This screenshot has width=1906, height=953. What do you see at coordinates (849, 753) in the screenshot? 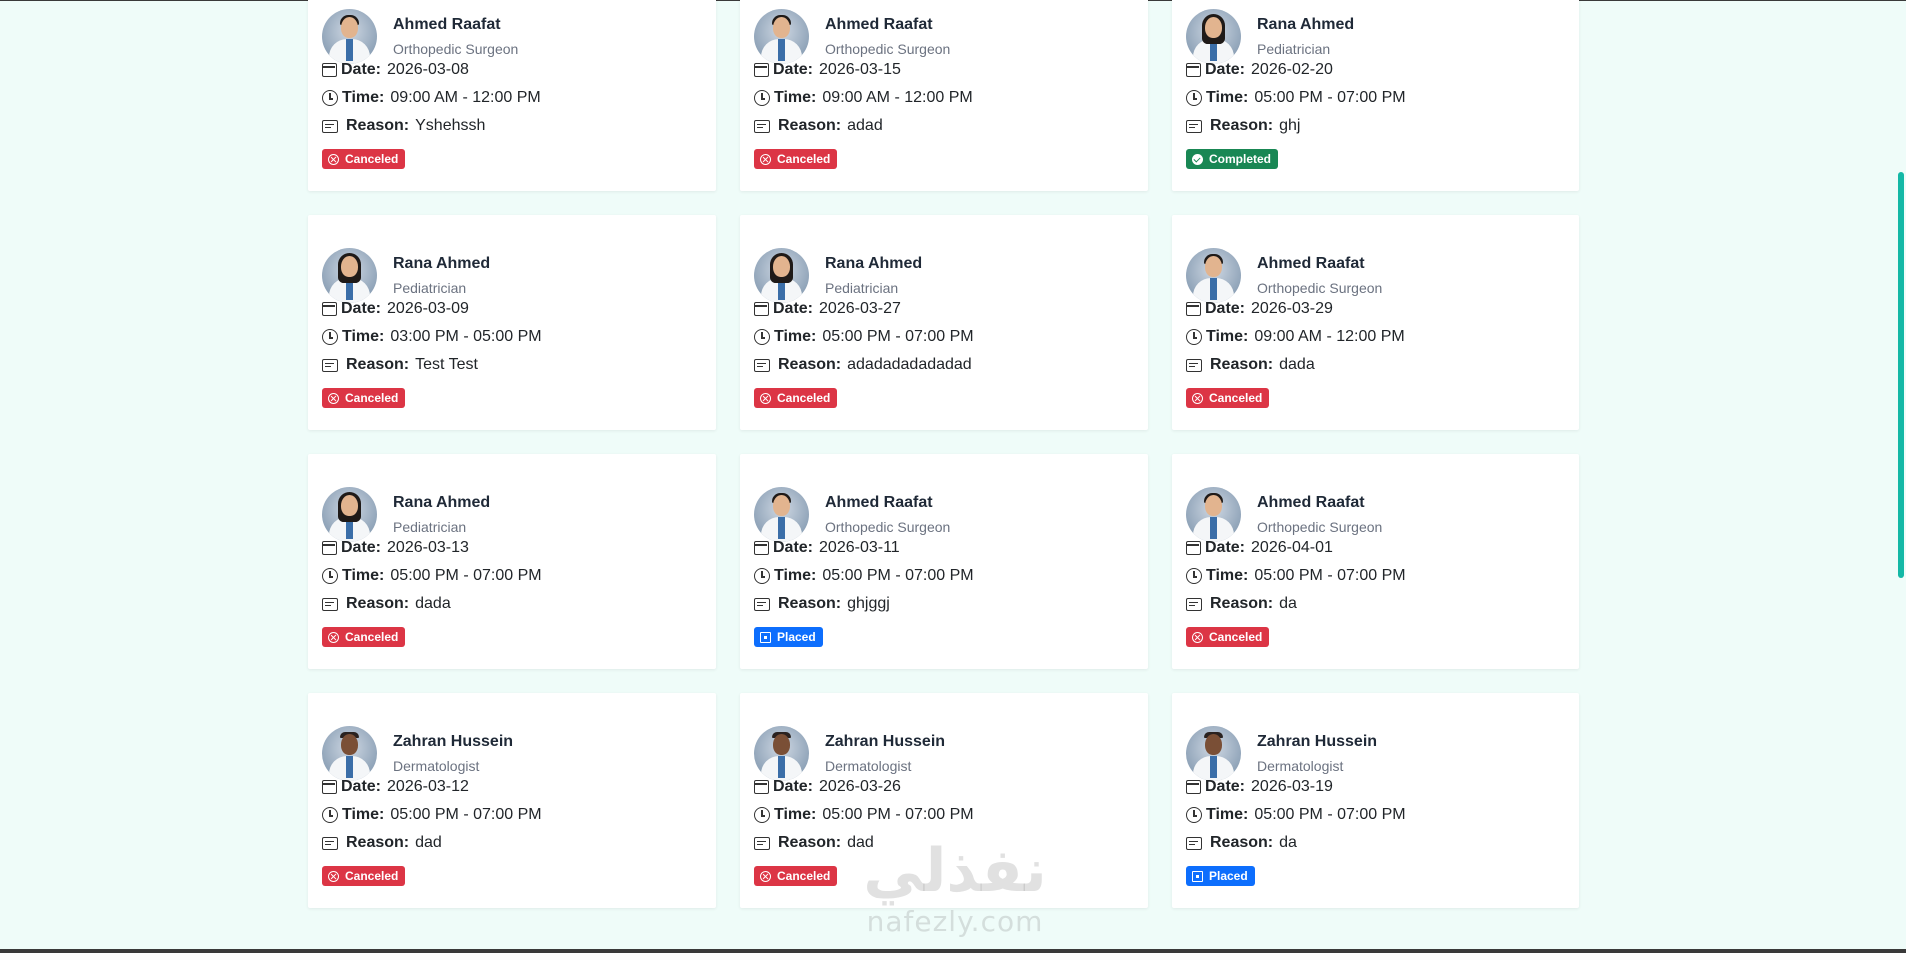
I see `doctor-header: Zahran Hussein Dermatologist` at bounding box center [849, 753].